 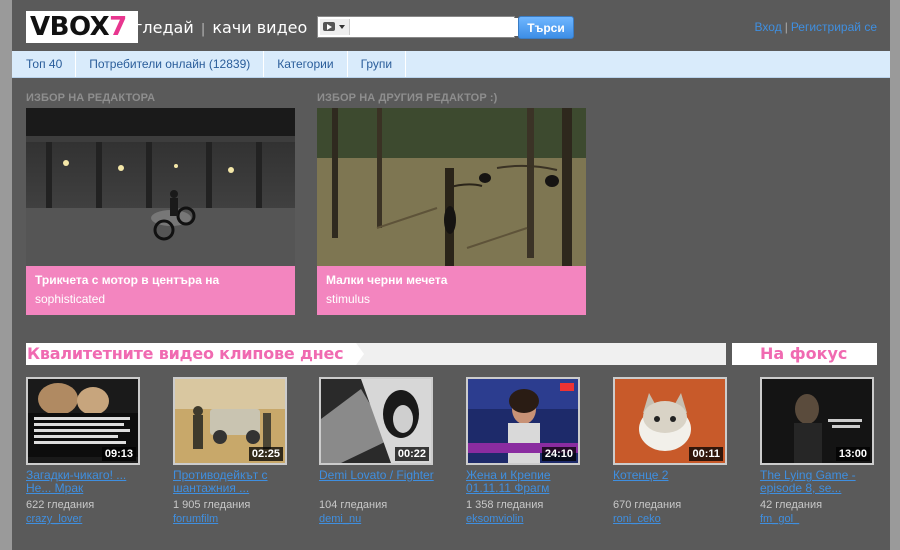 I want to click on other-editor-pick-thumbnail, so click(x=451, y=187).